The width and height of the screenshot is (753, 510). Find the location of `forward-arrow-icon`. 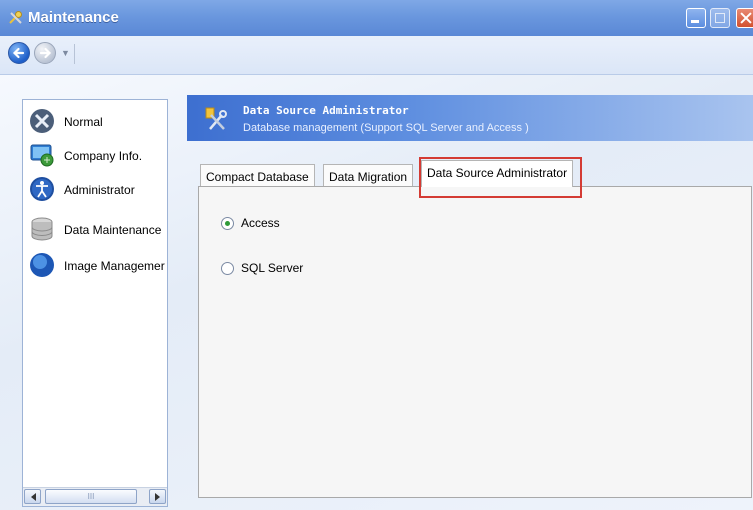

forward-arrow-icon is located at coordinates (45, 53).